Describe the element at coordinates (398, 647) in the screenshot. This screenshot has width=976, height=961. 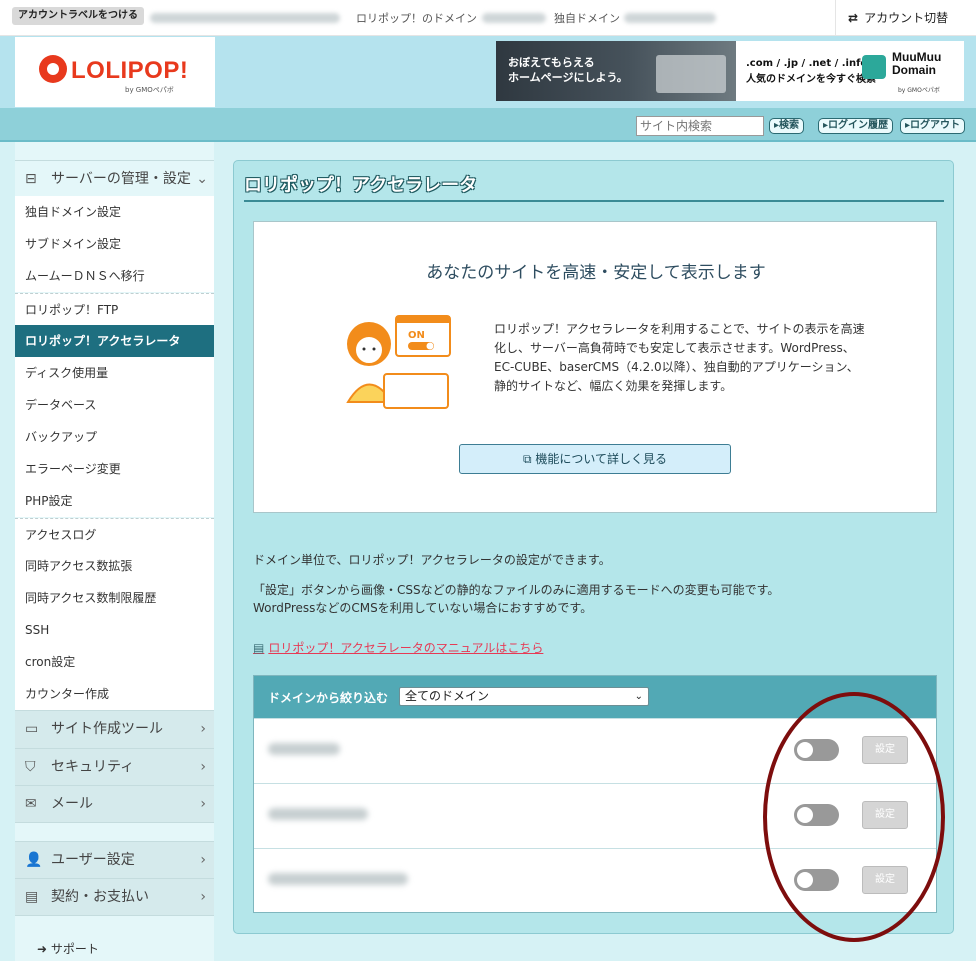
I see `manual-link: ▤ ロリポップ！アクセラレータのマニュアルはこちら` at that location.